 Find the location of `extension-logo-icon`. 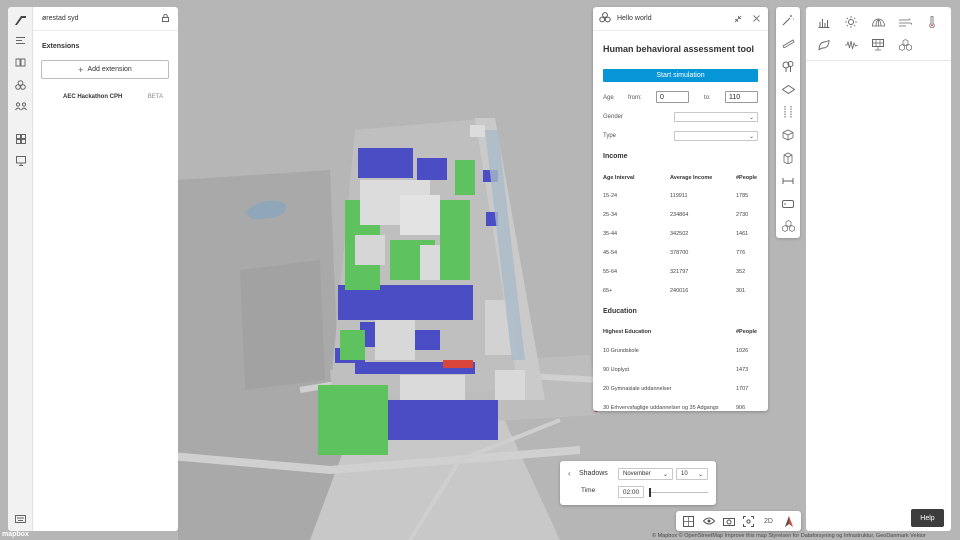

extension-logo-icon is located at coordinates (605, 18).